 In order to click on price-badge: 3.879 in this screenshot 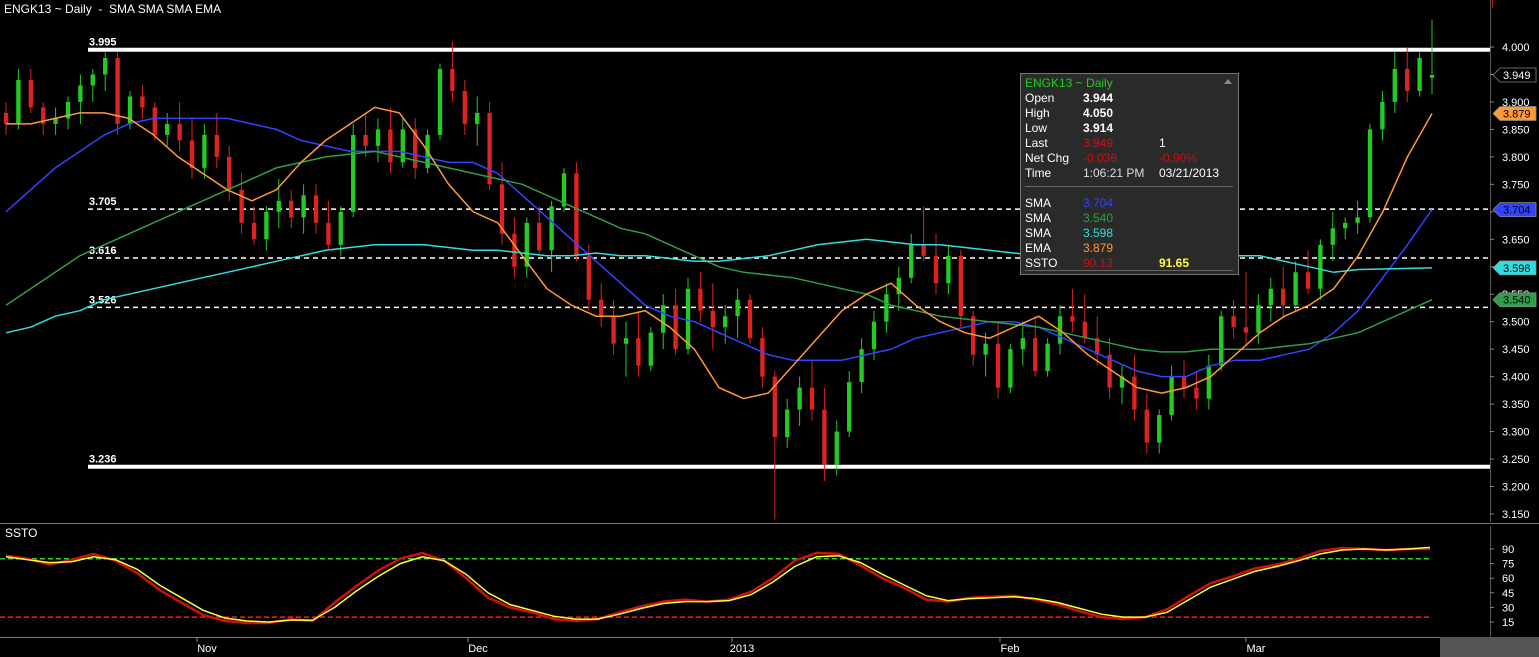, I will do `click(1514, 113)`.